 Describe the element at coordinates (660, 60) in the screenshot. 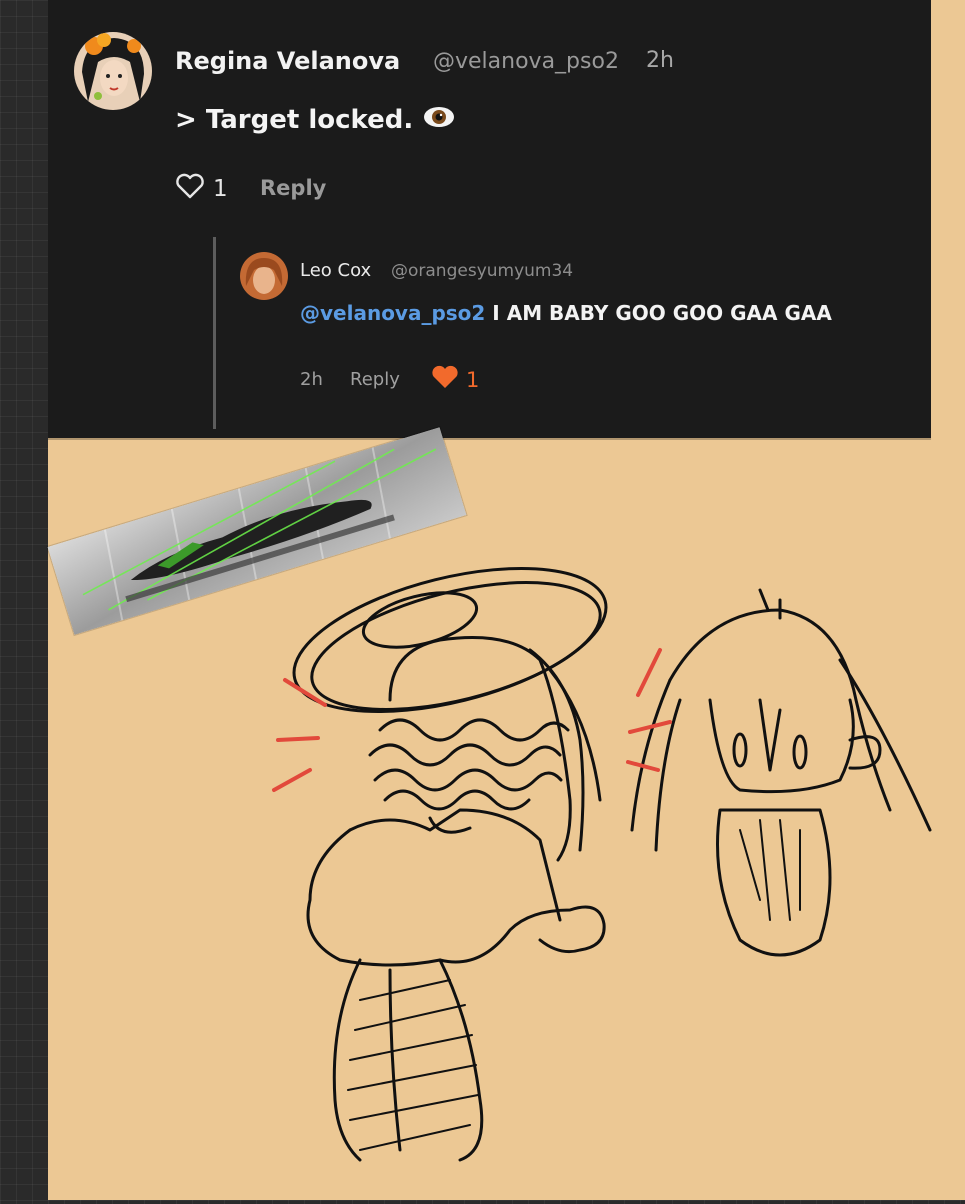

I see `comment-timestamp: 2h` at that location.